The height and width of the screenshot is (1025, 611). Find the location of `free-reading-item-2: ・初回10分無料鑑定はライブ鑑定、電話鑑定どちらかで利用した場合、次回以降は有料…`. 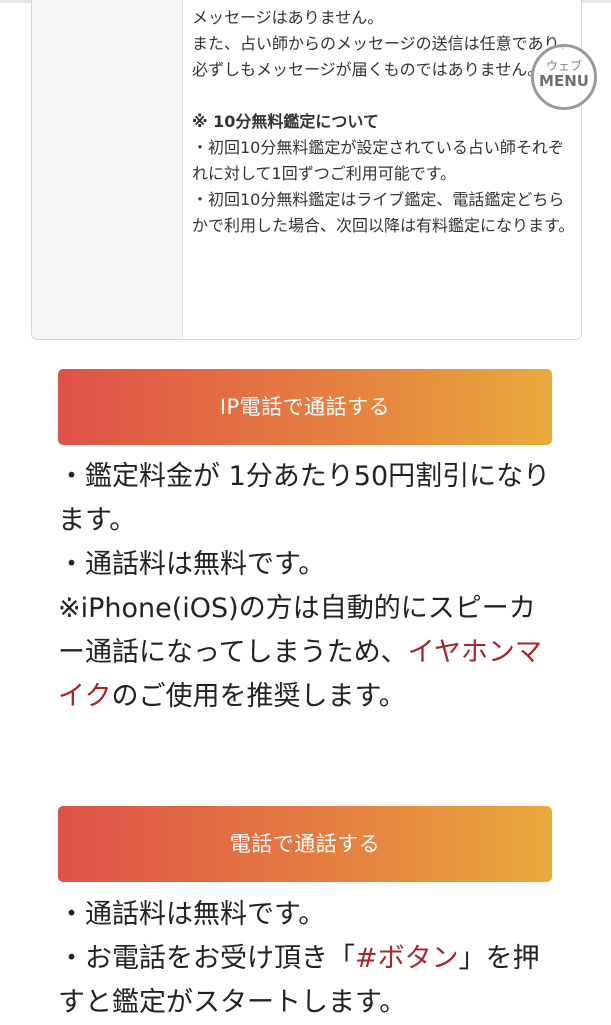

free-reading-item-2: ・初回10分無料鑑定はライブ鑑定、電話鑑定どちらかで利用した場合、次回以降は有料… is located at coordinates (383, 212).